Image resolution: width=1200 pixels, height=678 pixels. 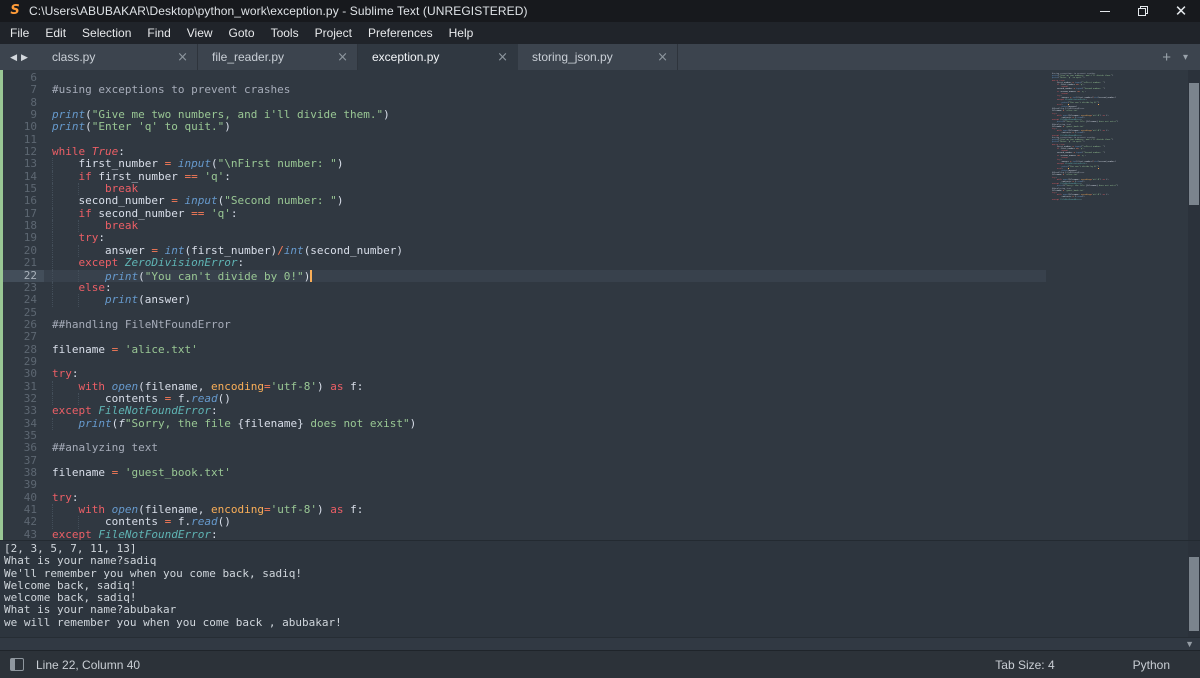 I want to click on menu-preferences: Preferences, so click(x=400, y=33).